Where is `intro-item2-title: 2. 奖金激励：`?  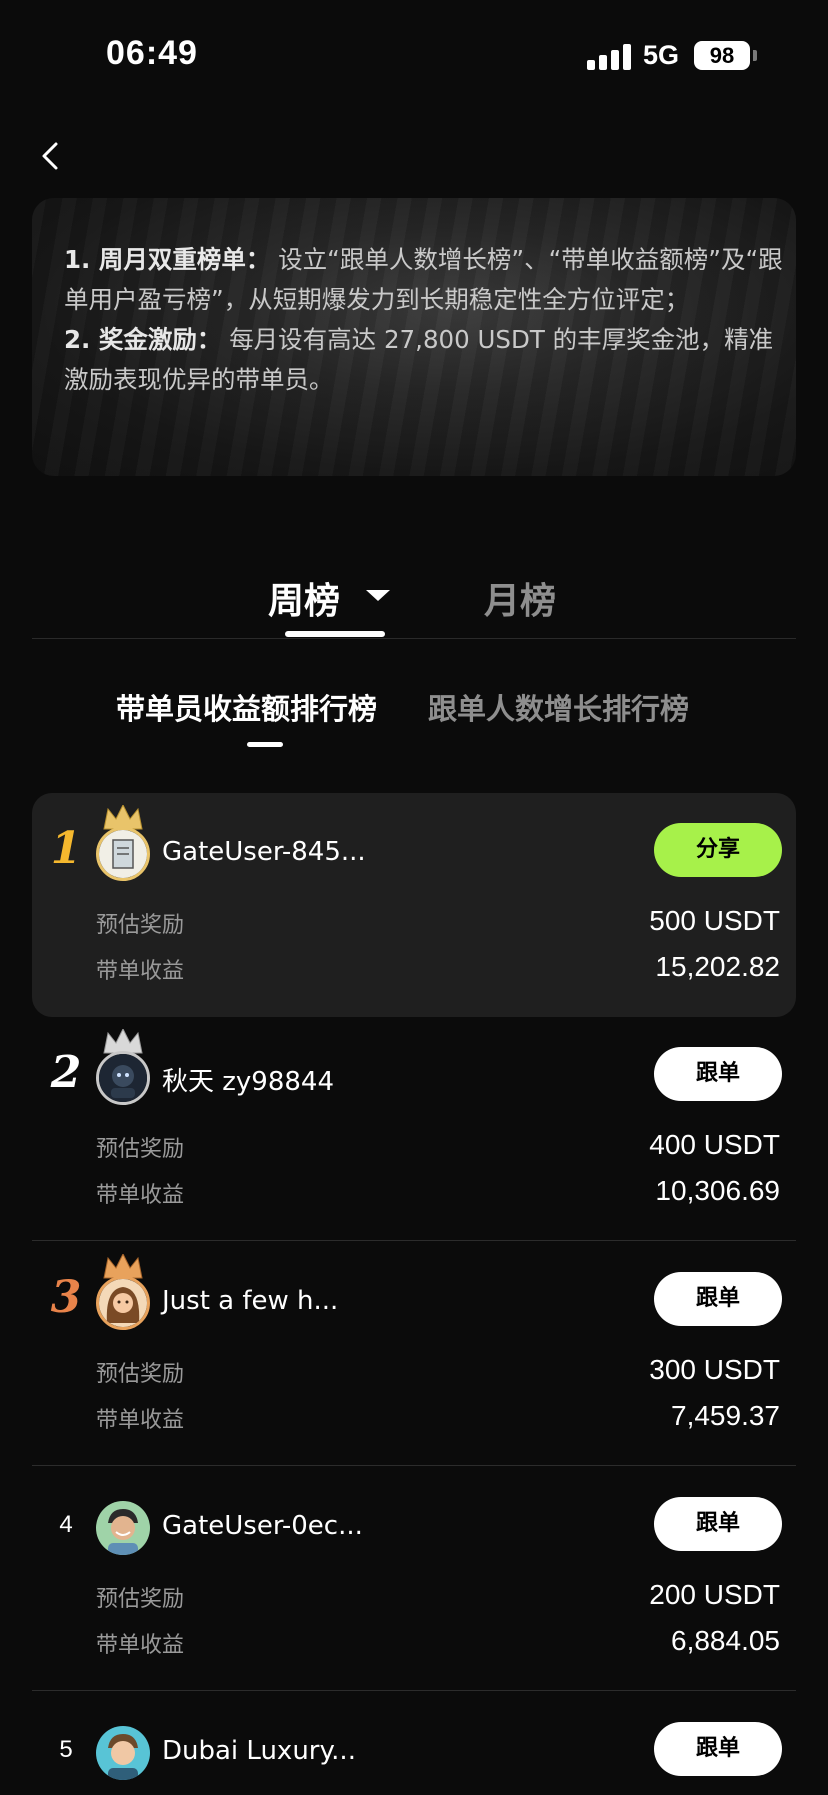 intro-item2-title: 2. 奖金激励： is located at coordinates (143, 339).